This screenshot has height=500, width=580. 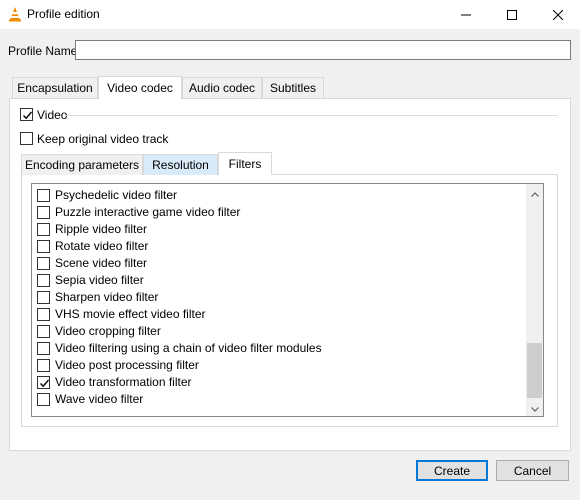 I want to click on tab-encapsulation: Encapsulation, so click(x=55, y=87).